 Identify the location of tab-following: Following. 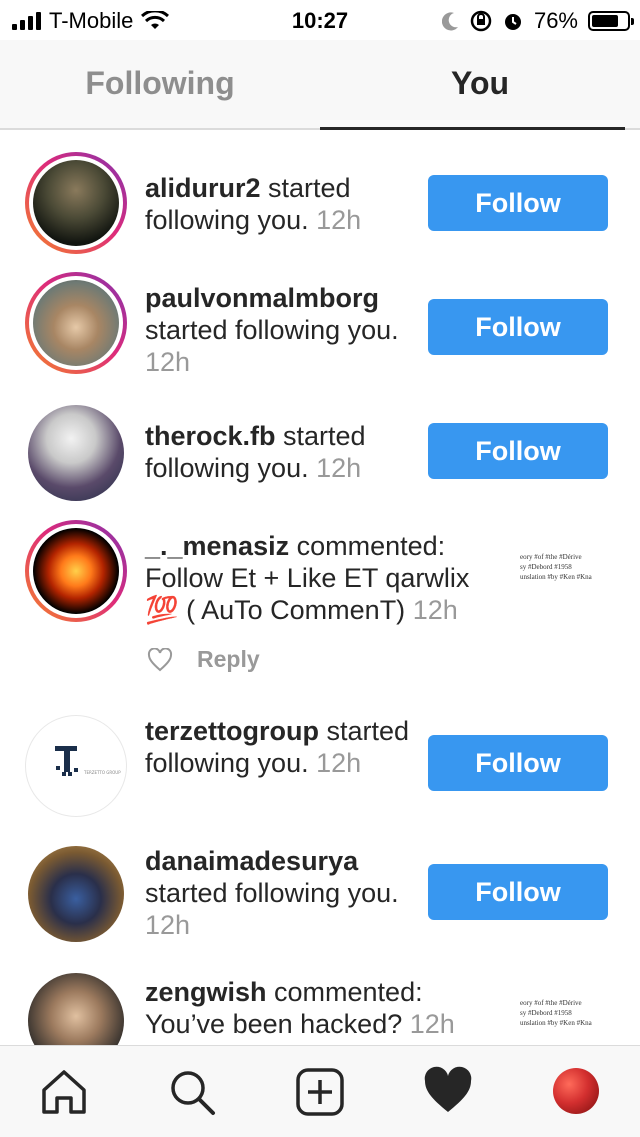
(160, 84).